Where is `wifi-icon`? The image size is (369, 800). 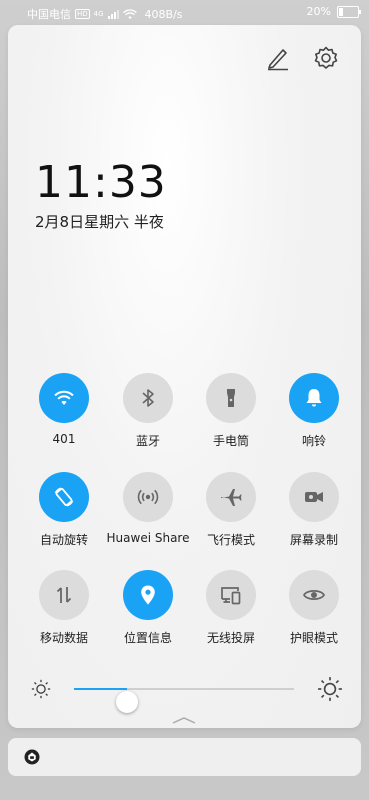
wifi-icon is located at coordinates (64, 397).